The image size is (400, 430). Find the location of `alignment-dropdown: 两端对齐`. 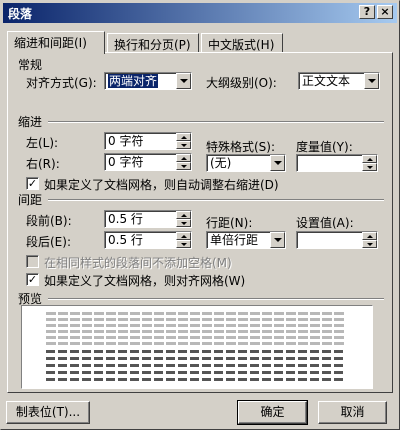

alignment-dropdown: 两端对齐 is located at coordinates (148, 81).